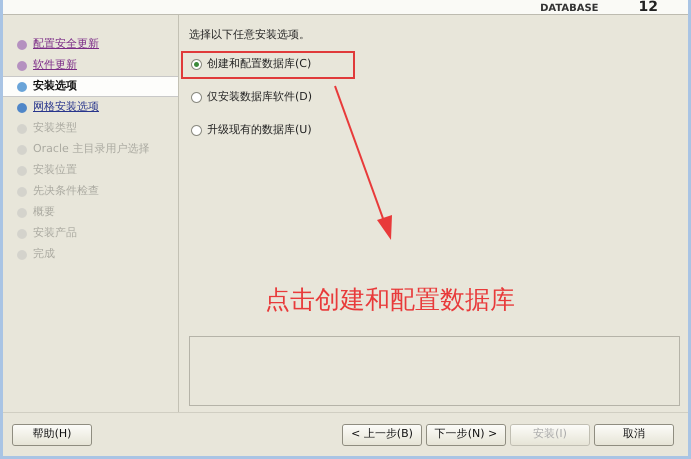 The height and width of the screenshot is (459, 691). Describe the element at coordinates (44, 254) in the screenshot. I see `step-item: 完成` at that location.